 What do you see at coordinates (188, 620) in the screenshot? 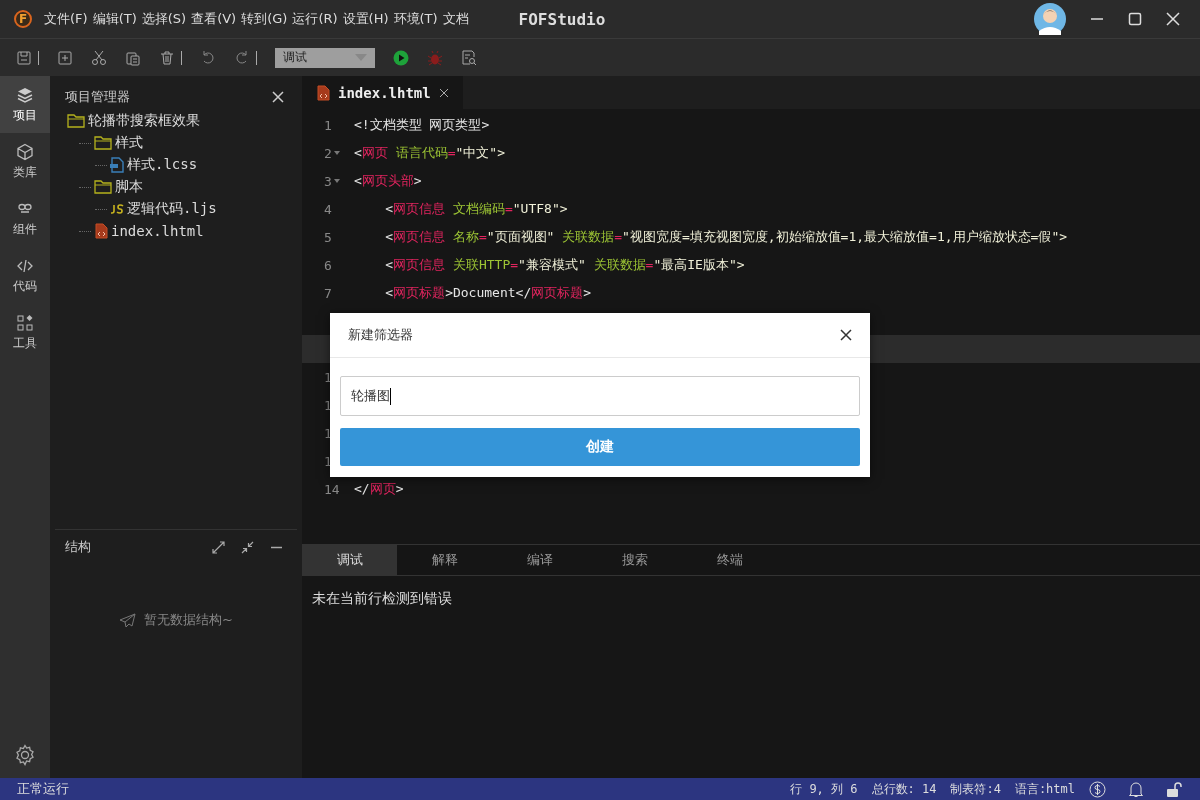
I see `empty-message: 暂无数据结构~` at bounding box center [188, 620].